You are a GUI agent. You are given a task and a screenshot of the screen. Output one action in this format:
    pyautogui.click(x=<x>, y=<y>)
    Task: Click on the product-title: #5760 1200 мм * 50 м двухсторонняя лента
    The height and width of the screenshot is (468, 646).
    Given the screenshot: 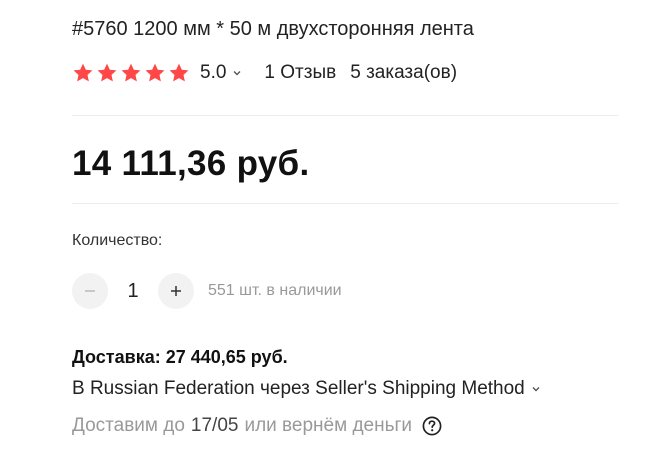 What is the action you would take?
    pyautogui.click(x=273, y=29)
    